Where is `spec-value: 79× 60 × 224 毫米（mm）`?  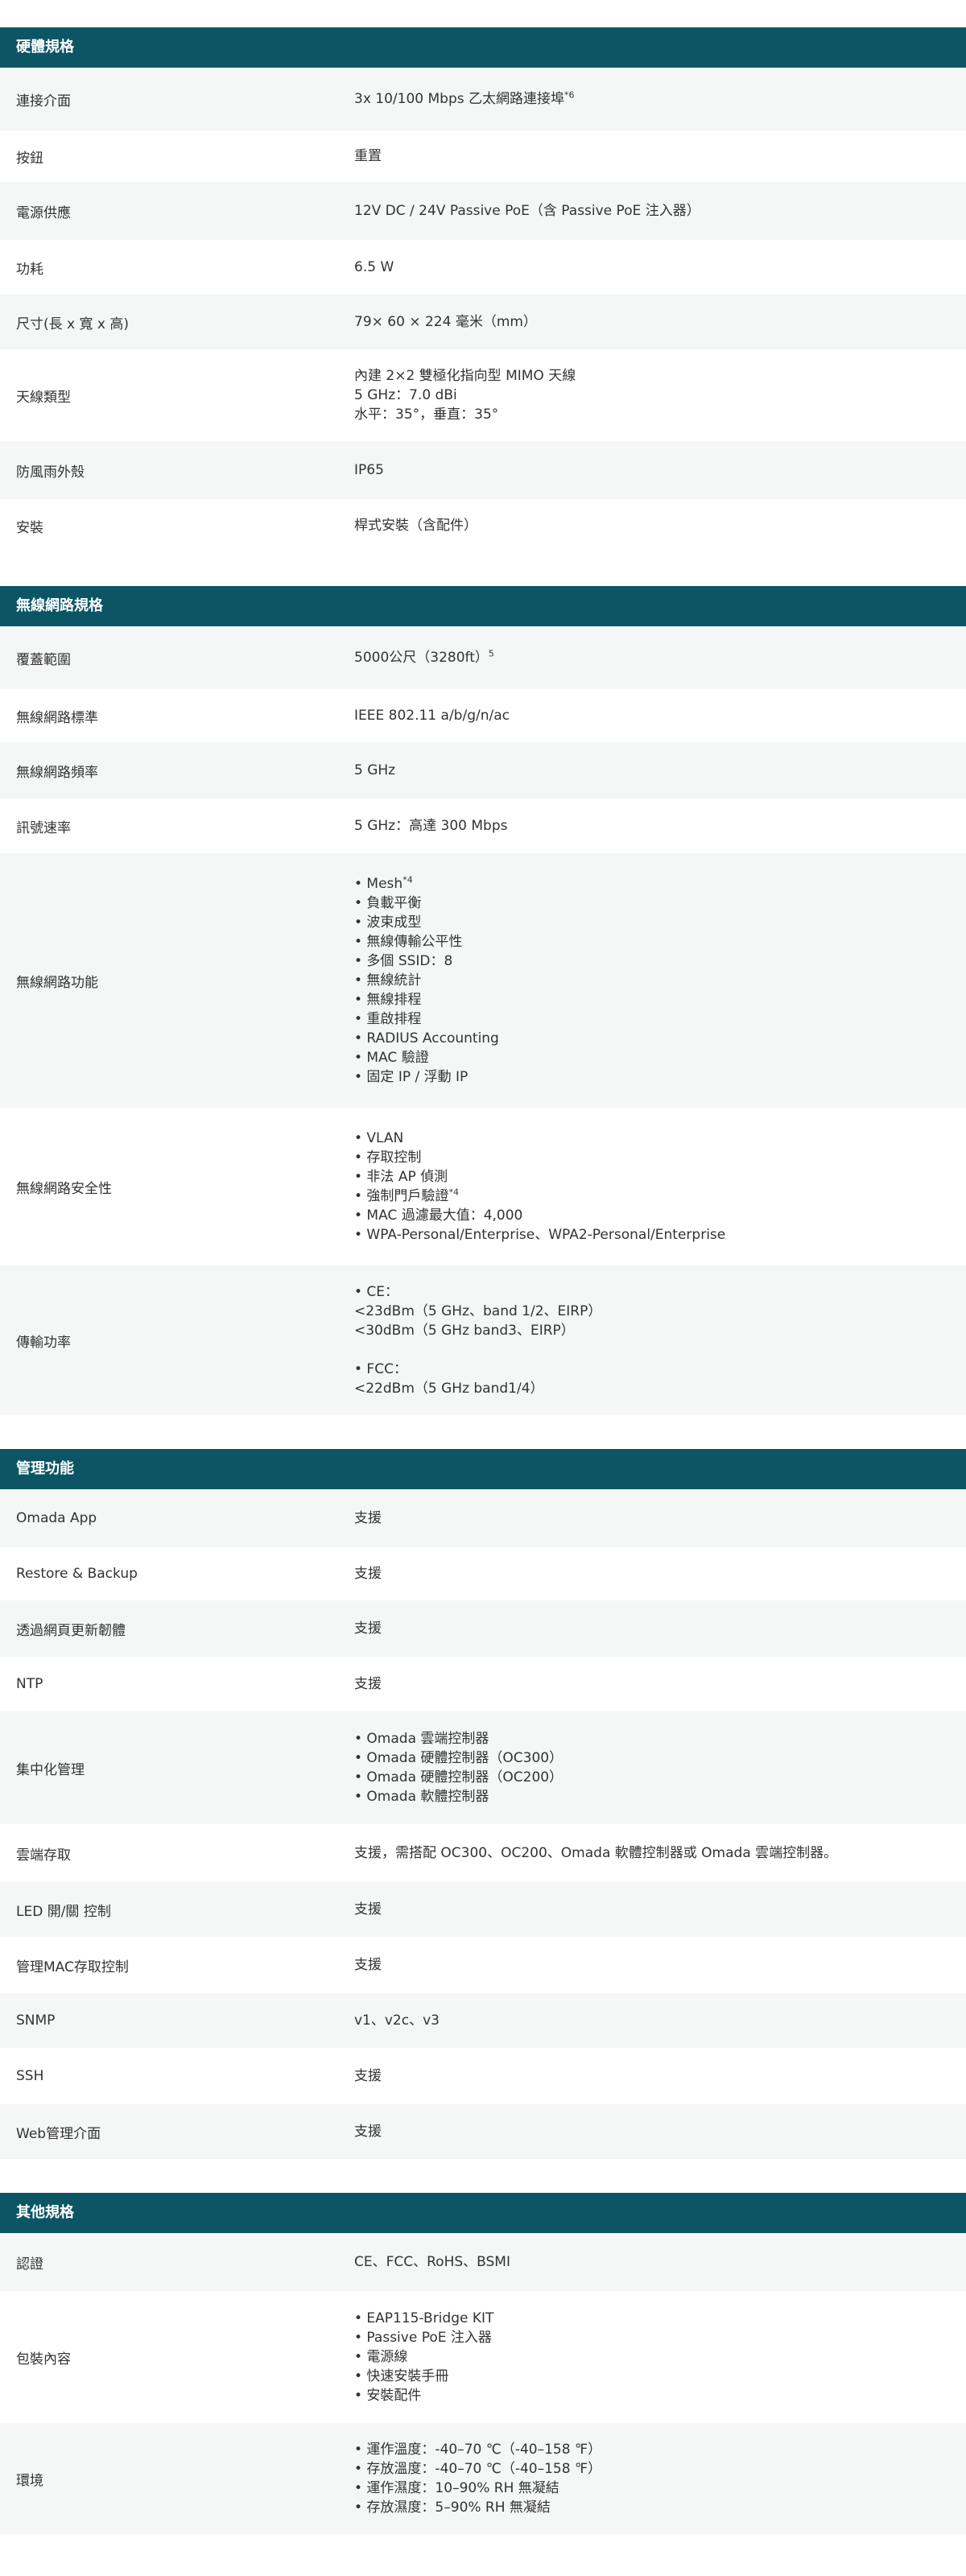 spec-value: 79× 60 × 224 毫米（mm） is located at coordinates (652, 322).